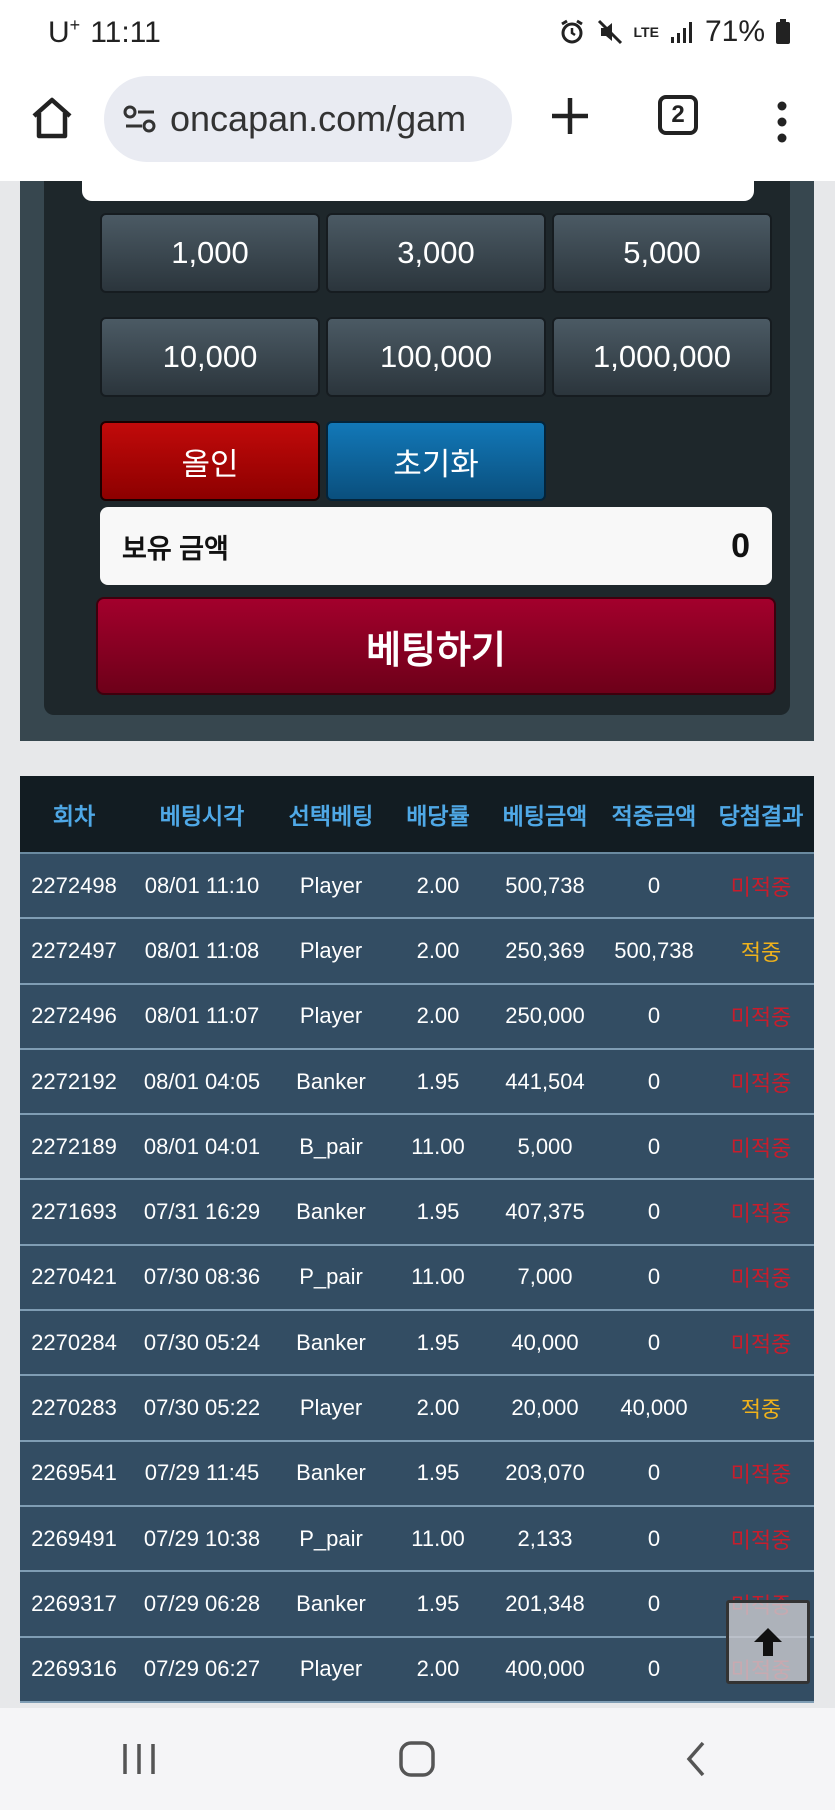 This screenshot has height=1810, width=835. Describe the element at coordinates (331, 1146) in the screenshot. I see `cell-selection: B_pair` at that location.